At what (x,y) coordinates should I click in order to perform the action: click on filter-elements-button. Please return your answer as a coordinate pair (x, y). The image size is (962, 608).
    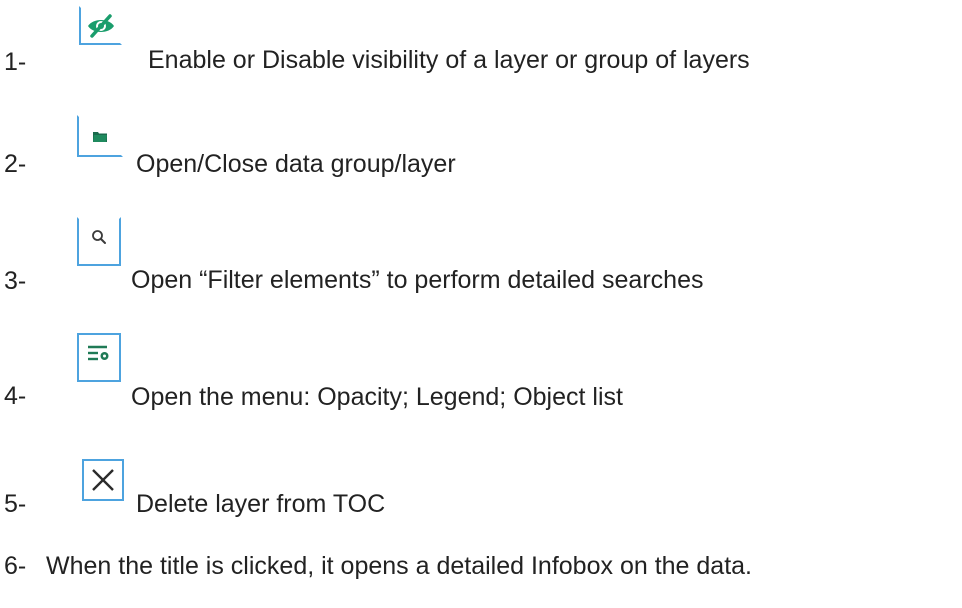
    Looking at the image, I should click on (99, 241).